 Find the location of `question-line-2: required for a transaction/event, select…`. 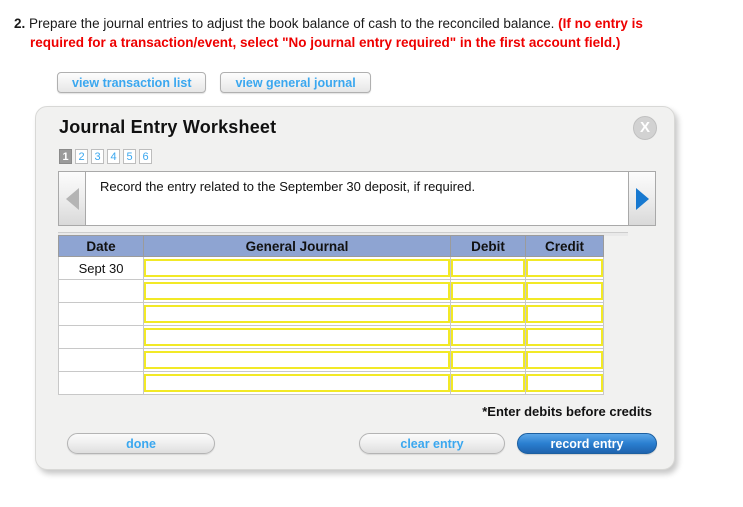

question-line-2: required for a transaction/event, select… is located at coordinates (364, 42).